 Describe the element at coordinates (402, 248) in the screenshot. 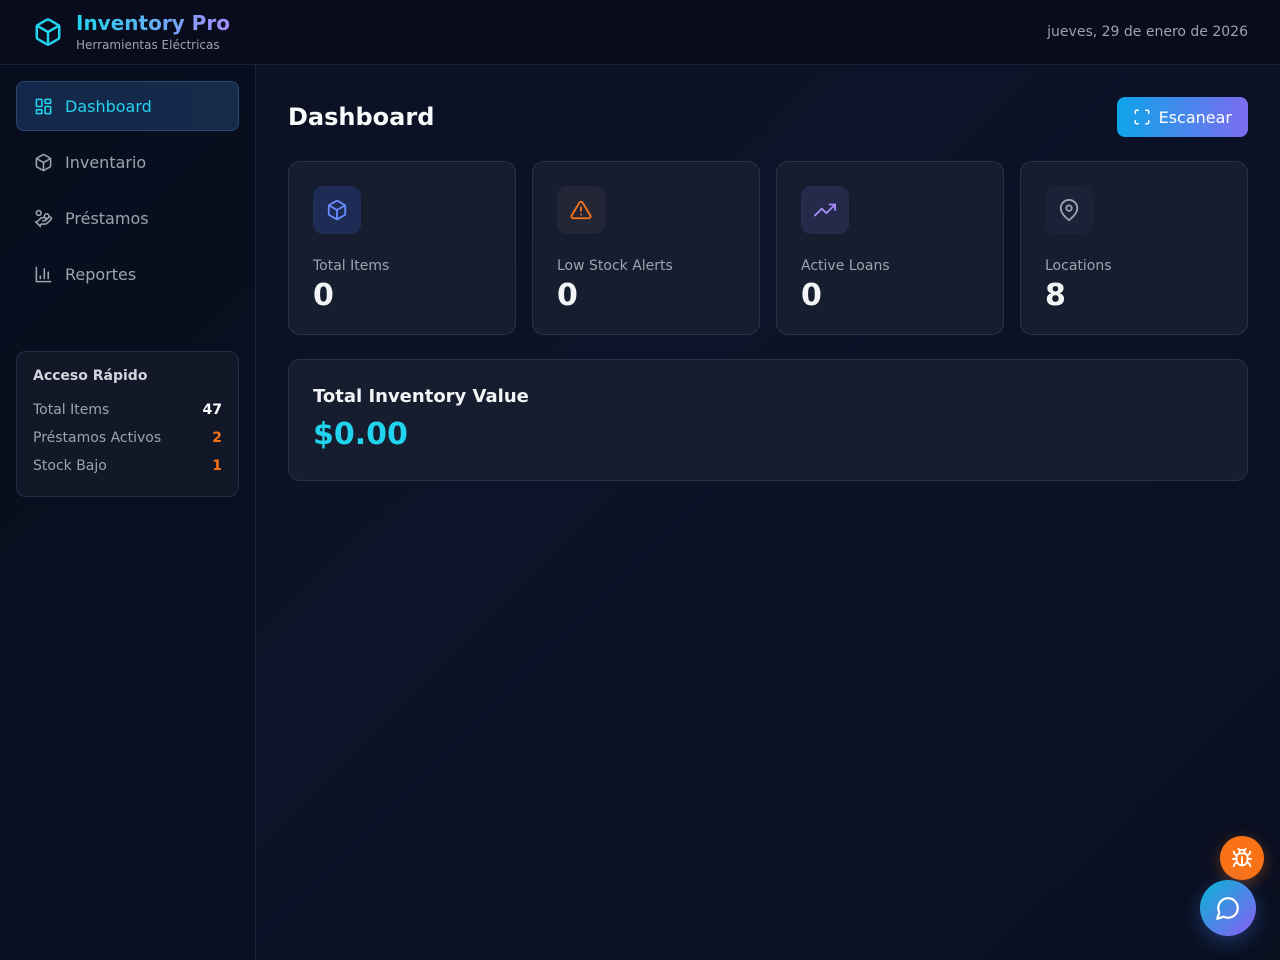

I see `stat-card-total-items: Total Items 0` at that location.